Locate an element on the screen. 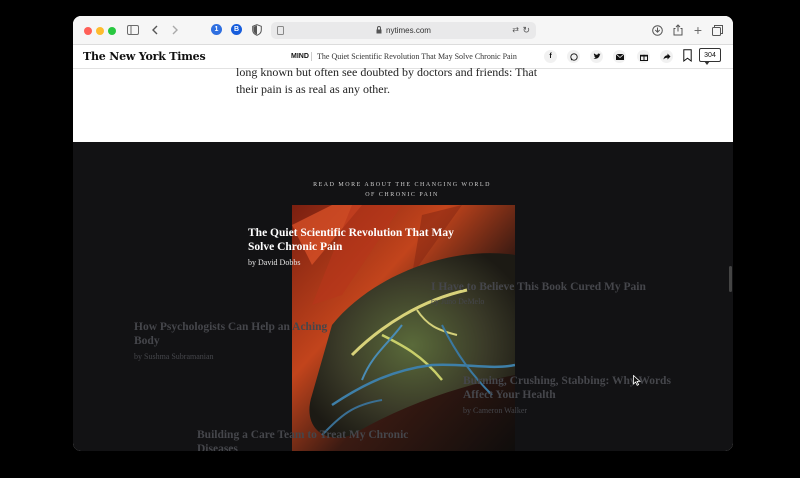 This screenshot has height=478, width=800. read-more-item-byline: by Sushma Subramanian is located at coordinates (174, 356).